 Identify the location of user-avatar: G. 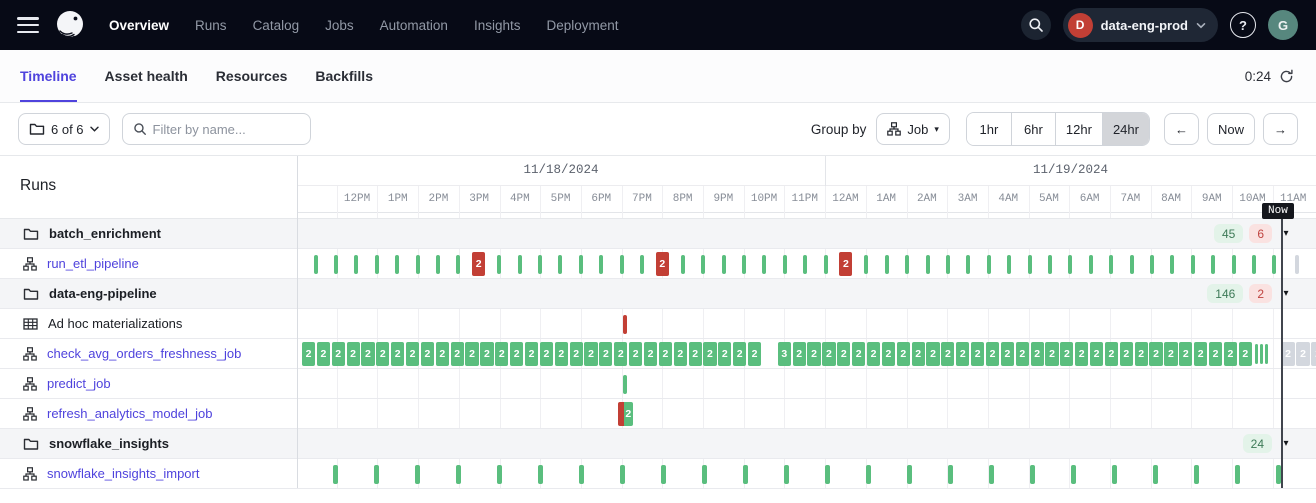
(1283, 25).